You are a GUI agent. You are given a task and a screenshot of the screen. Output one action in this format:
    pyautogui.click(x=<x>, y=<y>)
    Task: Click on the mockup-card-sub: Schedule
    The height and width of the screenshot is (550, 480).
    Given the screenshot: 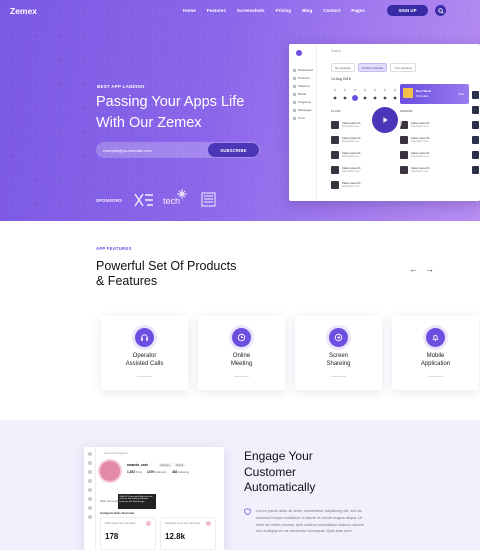 What is the action you would take?
    pyautogui.click(x=422, y=96)
    